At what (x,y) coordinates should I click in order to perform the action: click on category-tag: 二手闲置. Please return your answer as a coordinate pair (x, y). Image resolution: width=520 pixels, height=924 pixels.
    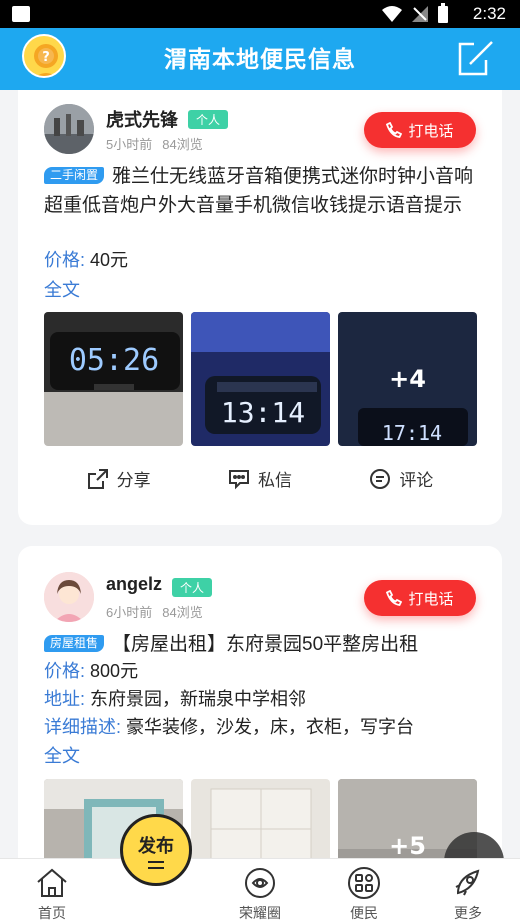
    Looking at the image, I should click on (74, 175).